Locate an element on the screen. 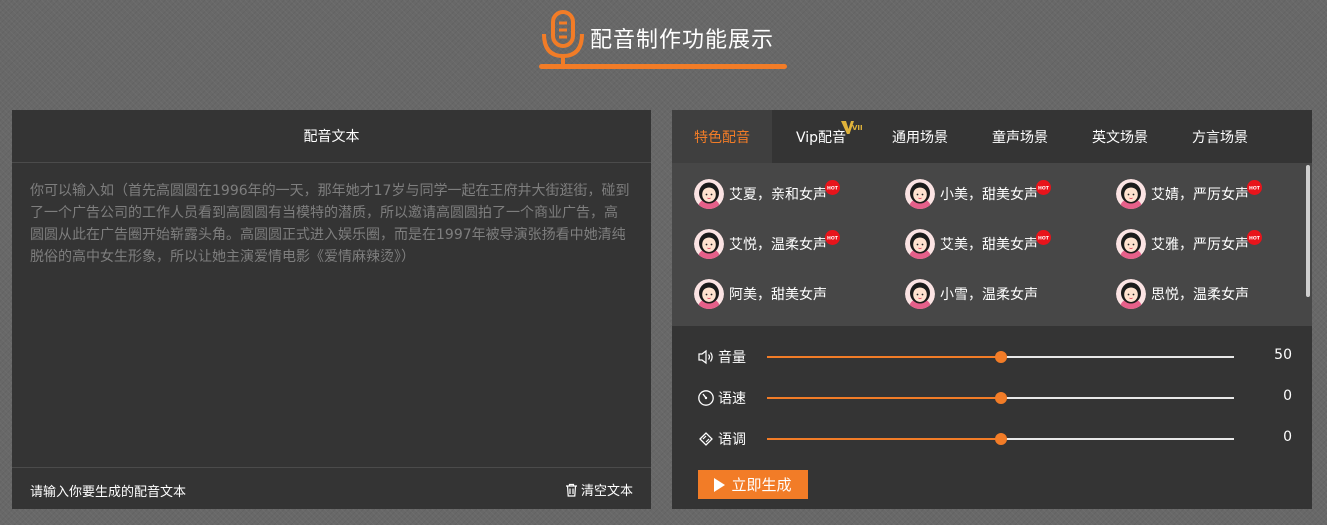  volume-icon is located at coordinates (705, 357).